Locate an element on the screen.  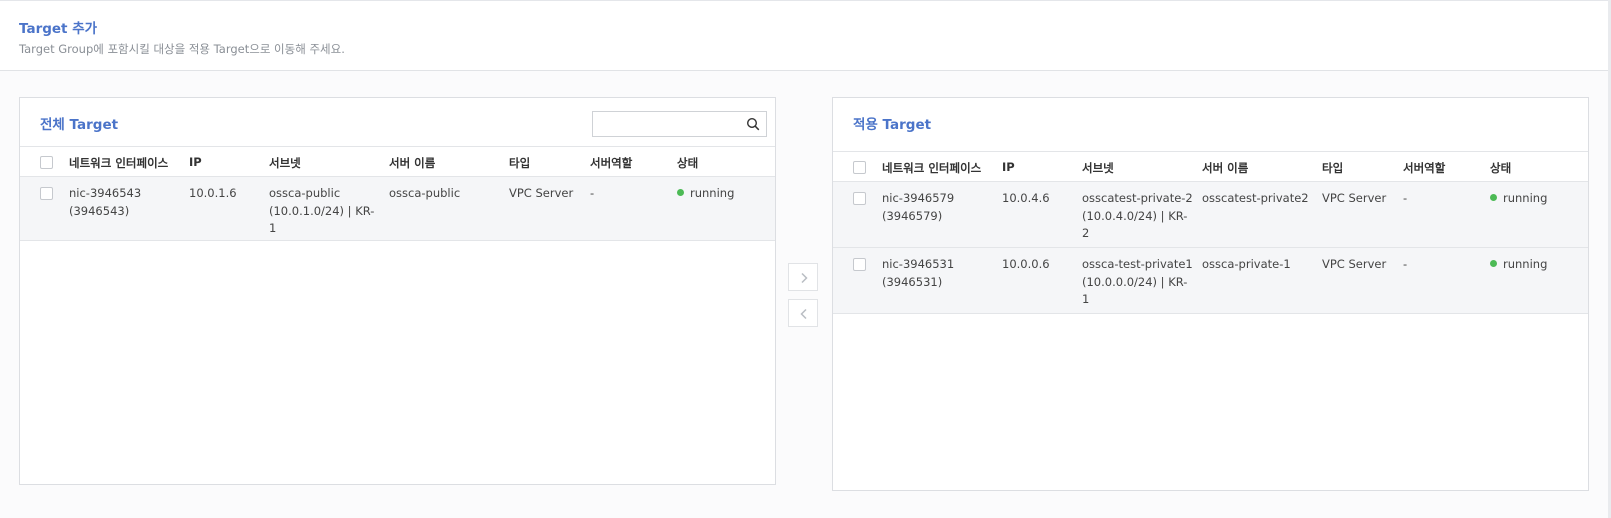
chevron-left-icon is located at coordinates (803, 314).